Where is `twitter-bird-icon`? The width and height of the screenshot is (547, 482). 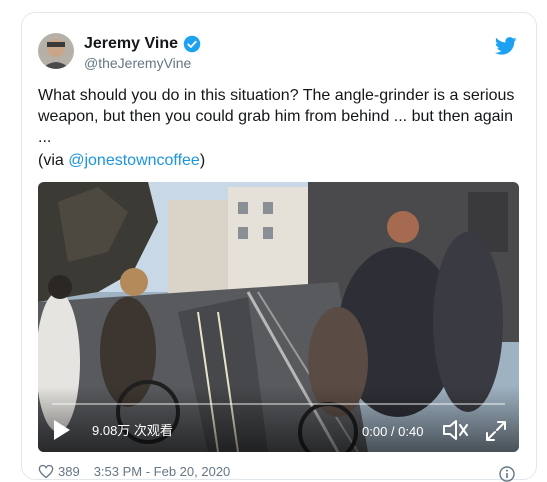
twitter-bird-icon is located at coordinates (506, 46).